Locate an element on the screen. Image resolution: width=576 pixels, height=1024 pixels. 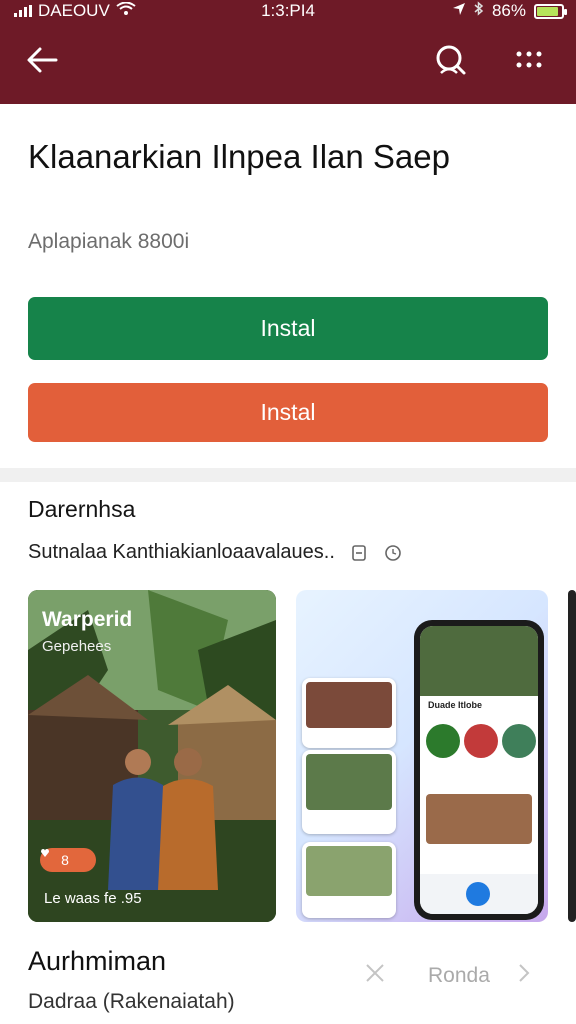
about-description: Sutnalaa Kanthiakianloaavalaues.. is located at coordinates (181, 552).